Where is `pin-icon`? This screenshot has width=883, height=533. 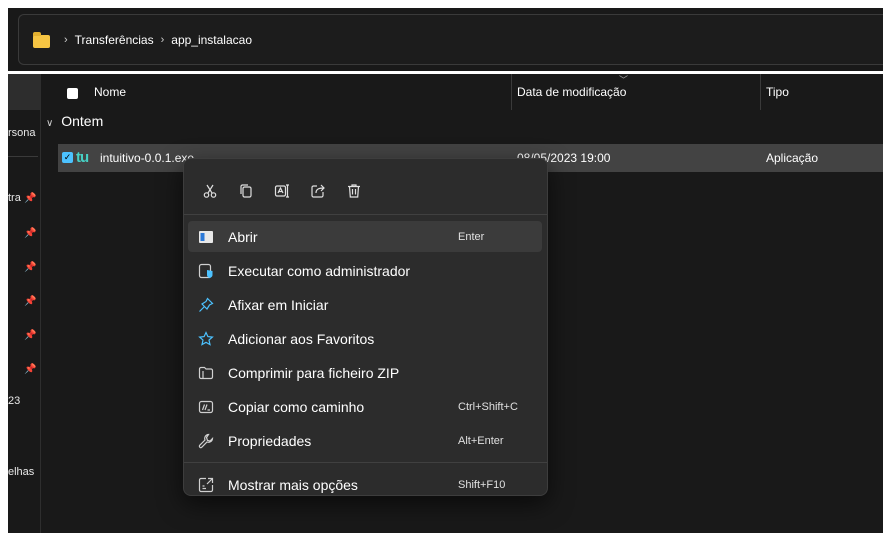
pin-icon is located at coordinates (206, 305).